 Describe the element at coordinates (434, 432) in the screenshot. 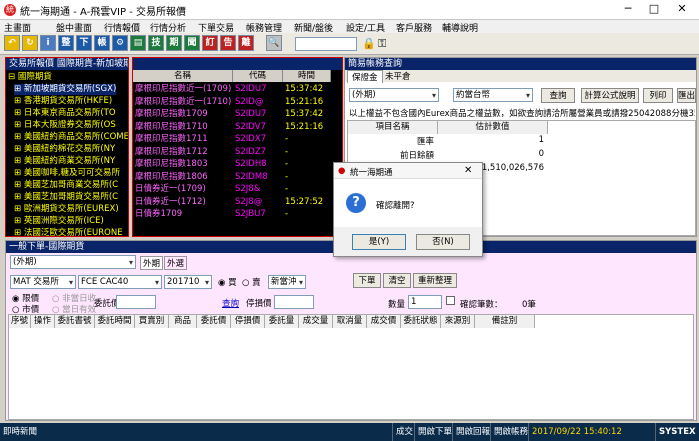

I see `status-order: 開啟下單` at that location.